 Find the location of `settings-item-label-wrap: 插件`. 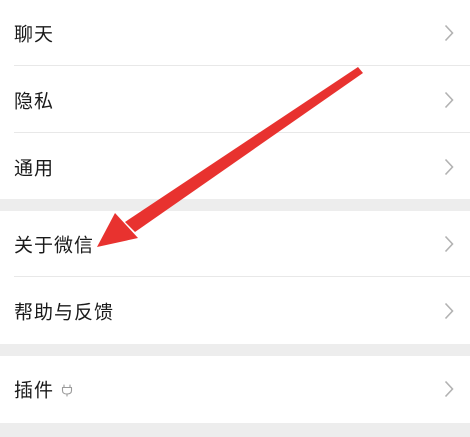

settings-item-label-wrap: 插件 is located at coordinates (44, 389).